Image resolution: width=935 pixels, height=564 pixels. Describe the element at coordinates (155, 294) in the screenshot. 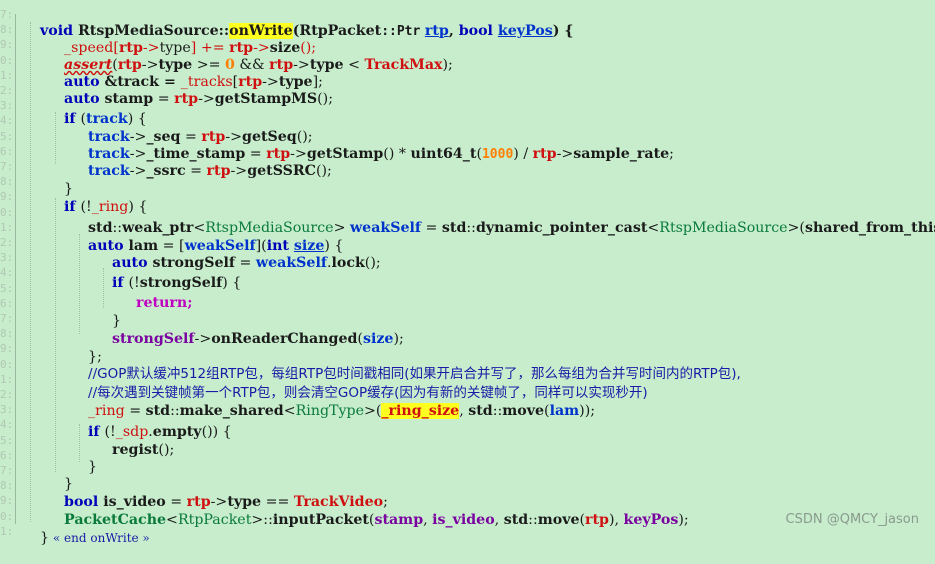

I see `code-line: return;` at that location.